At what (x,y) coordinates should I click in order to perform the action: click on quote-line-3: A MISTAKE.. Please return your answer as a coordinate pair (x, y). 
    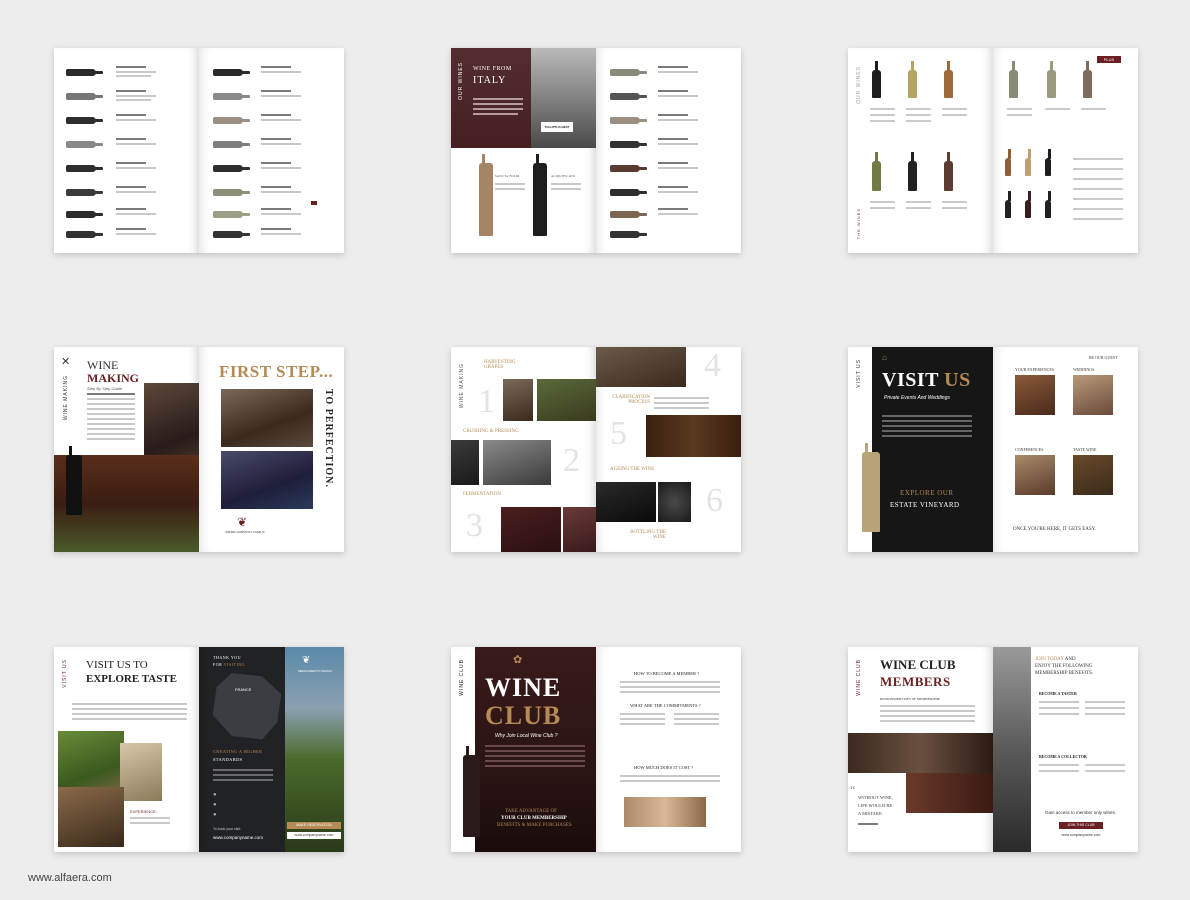
    Looking at the image, I should click on (870, 813).